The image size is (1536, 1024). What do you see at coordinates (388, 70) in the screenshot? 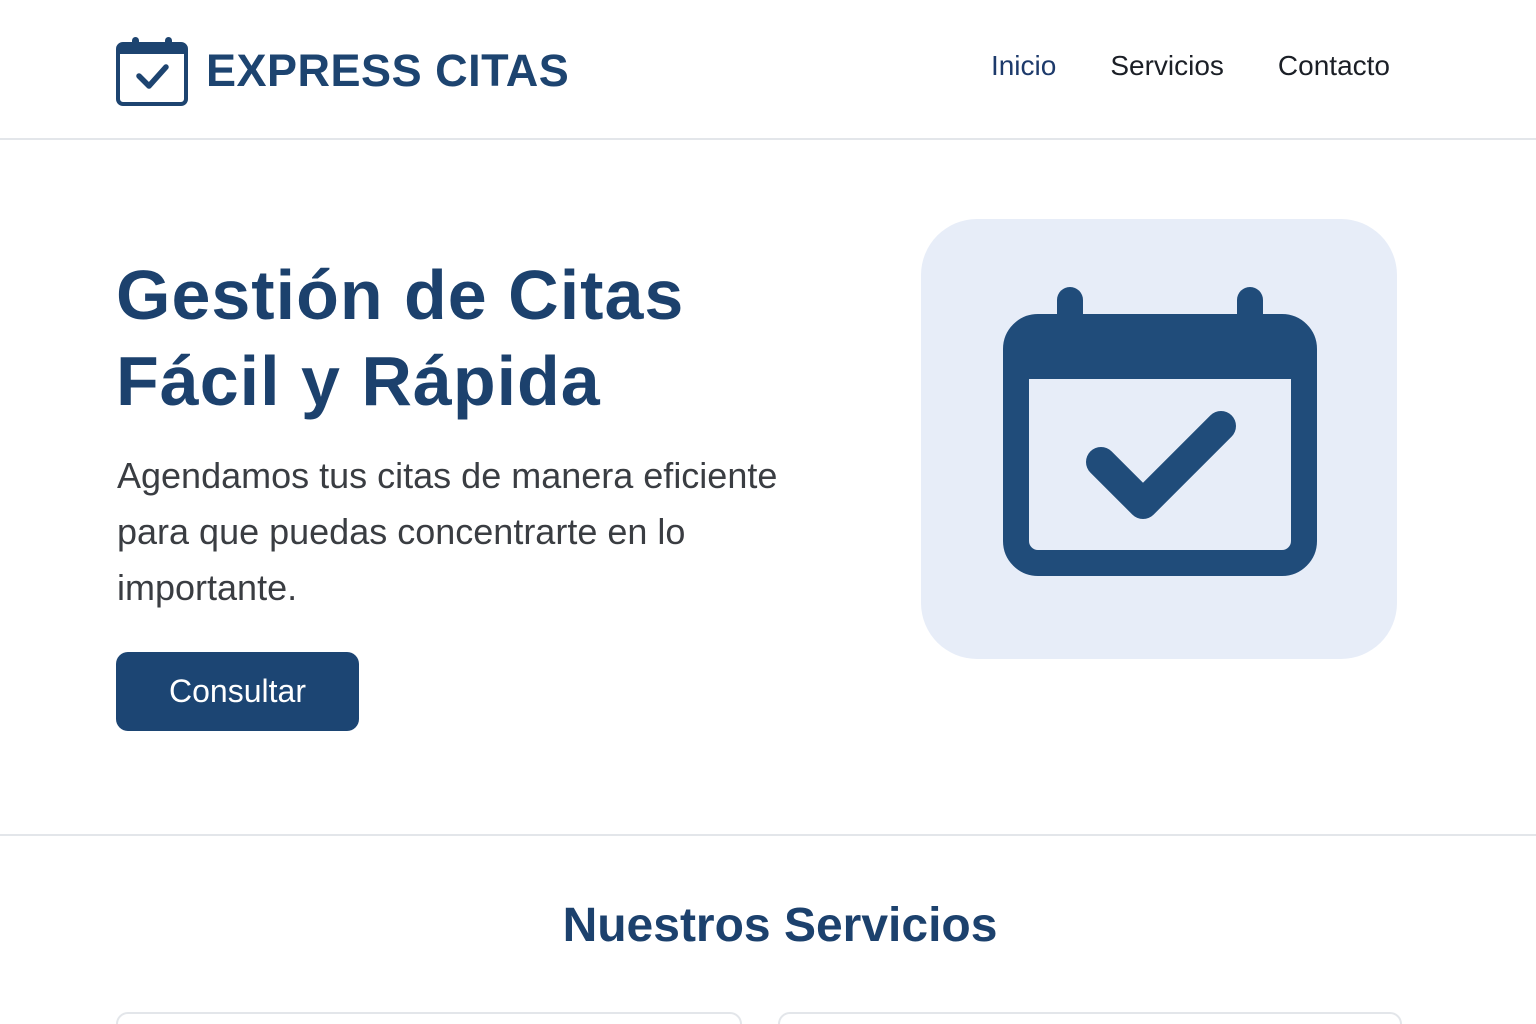
I see `brand-name: EXPRESS CITAS` at bounding box center [388, 70].